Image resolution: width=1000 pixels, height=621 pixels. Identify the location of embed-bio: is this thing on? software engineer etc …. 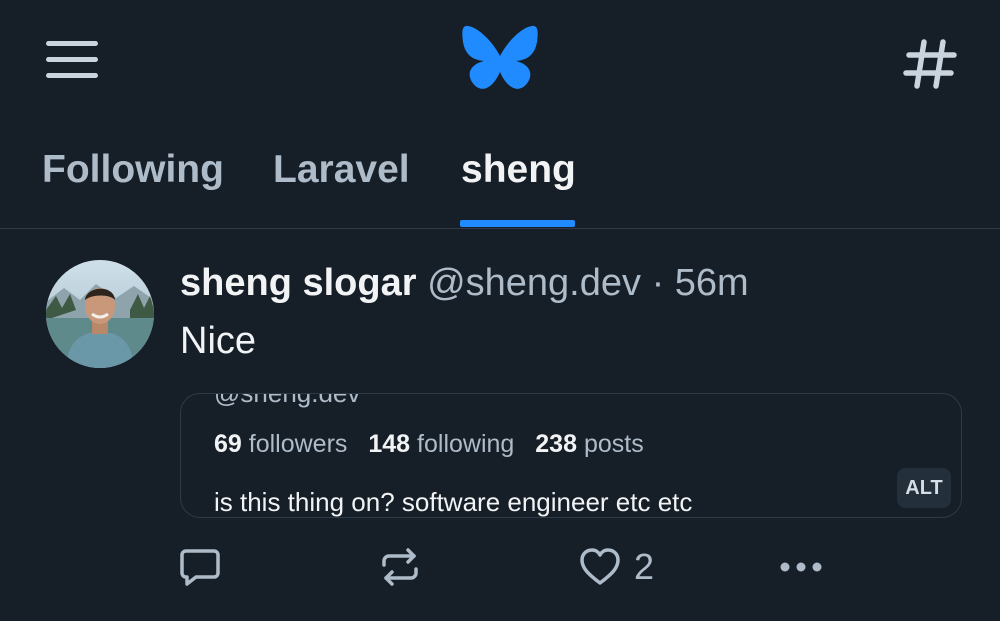
(453, 502).